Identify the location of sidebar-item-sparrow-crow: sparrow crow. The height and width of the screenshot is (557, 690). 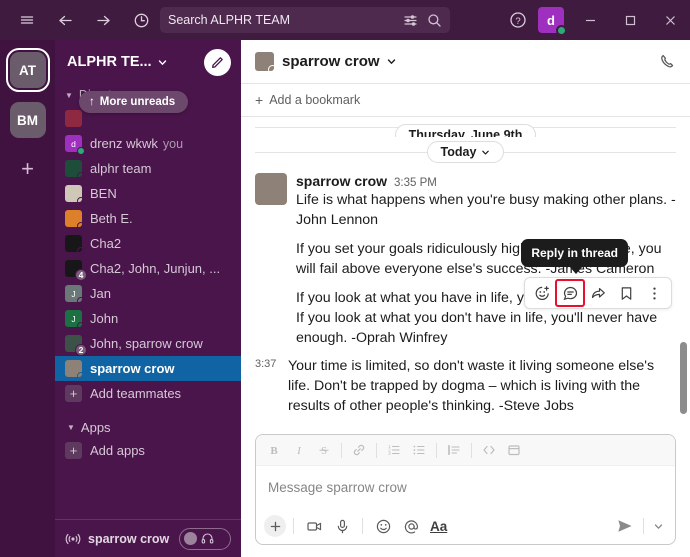
(148, 368).